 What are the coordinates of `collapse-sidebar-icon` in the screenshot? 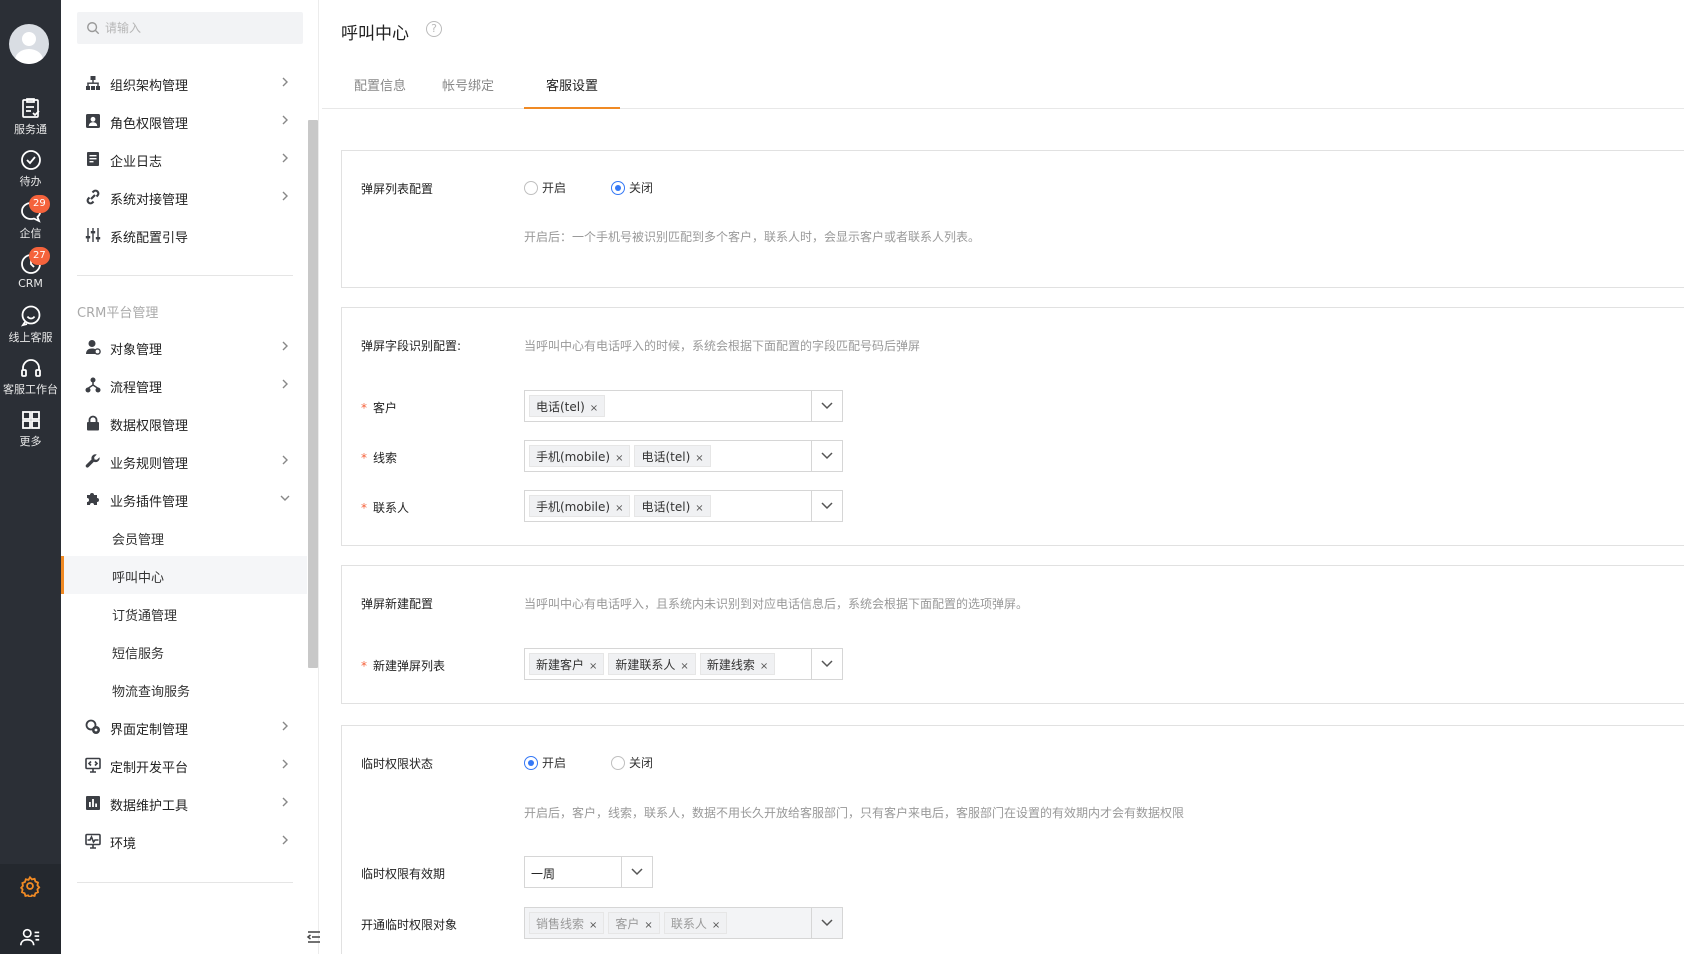 It's located at (314, 937).